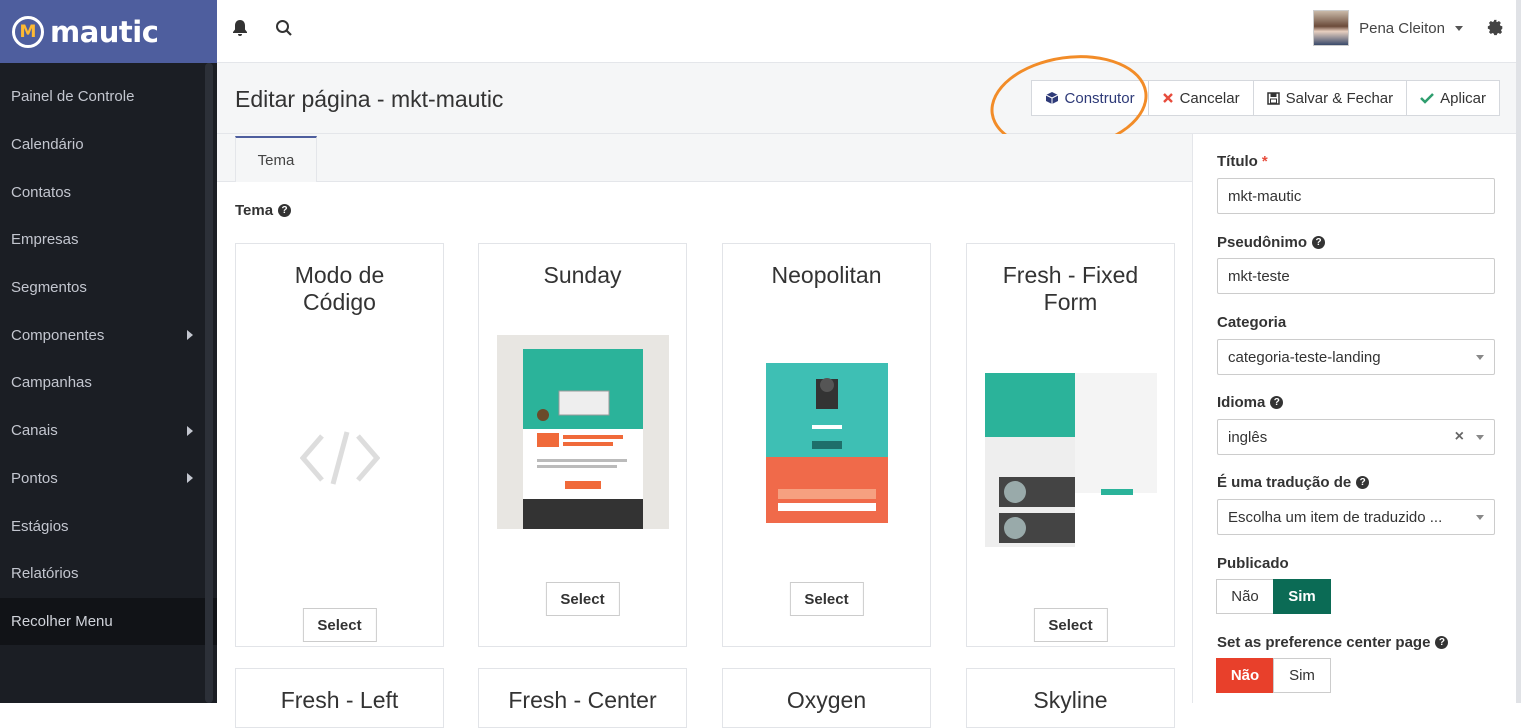 Image resolution: width=1521 pixels, height=728 pixels. I want to click on caret-down-icon, so click(1459, 28).